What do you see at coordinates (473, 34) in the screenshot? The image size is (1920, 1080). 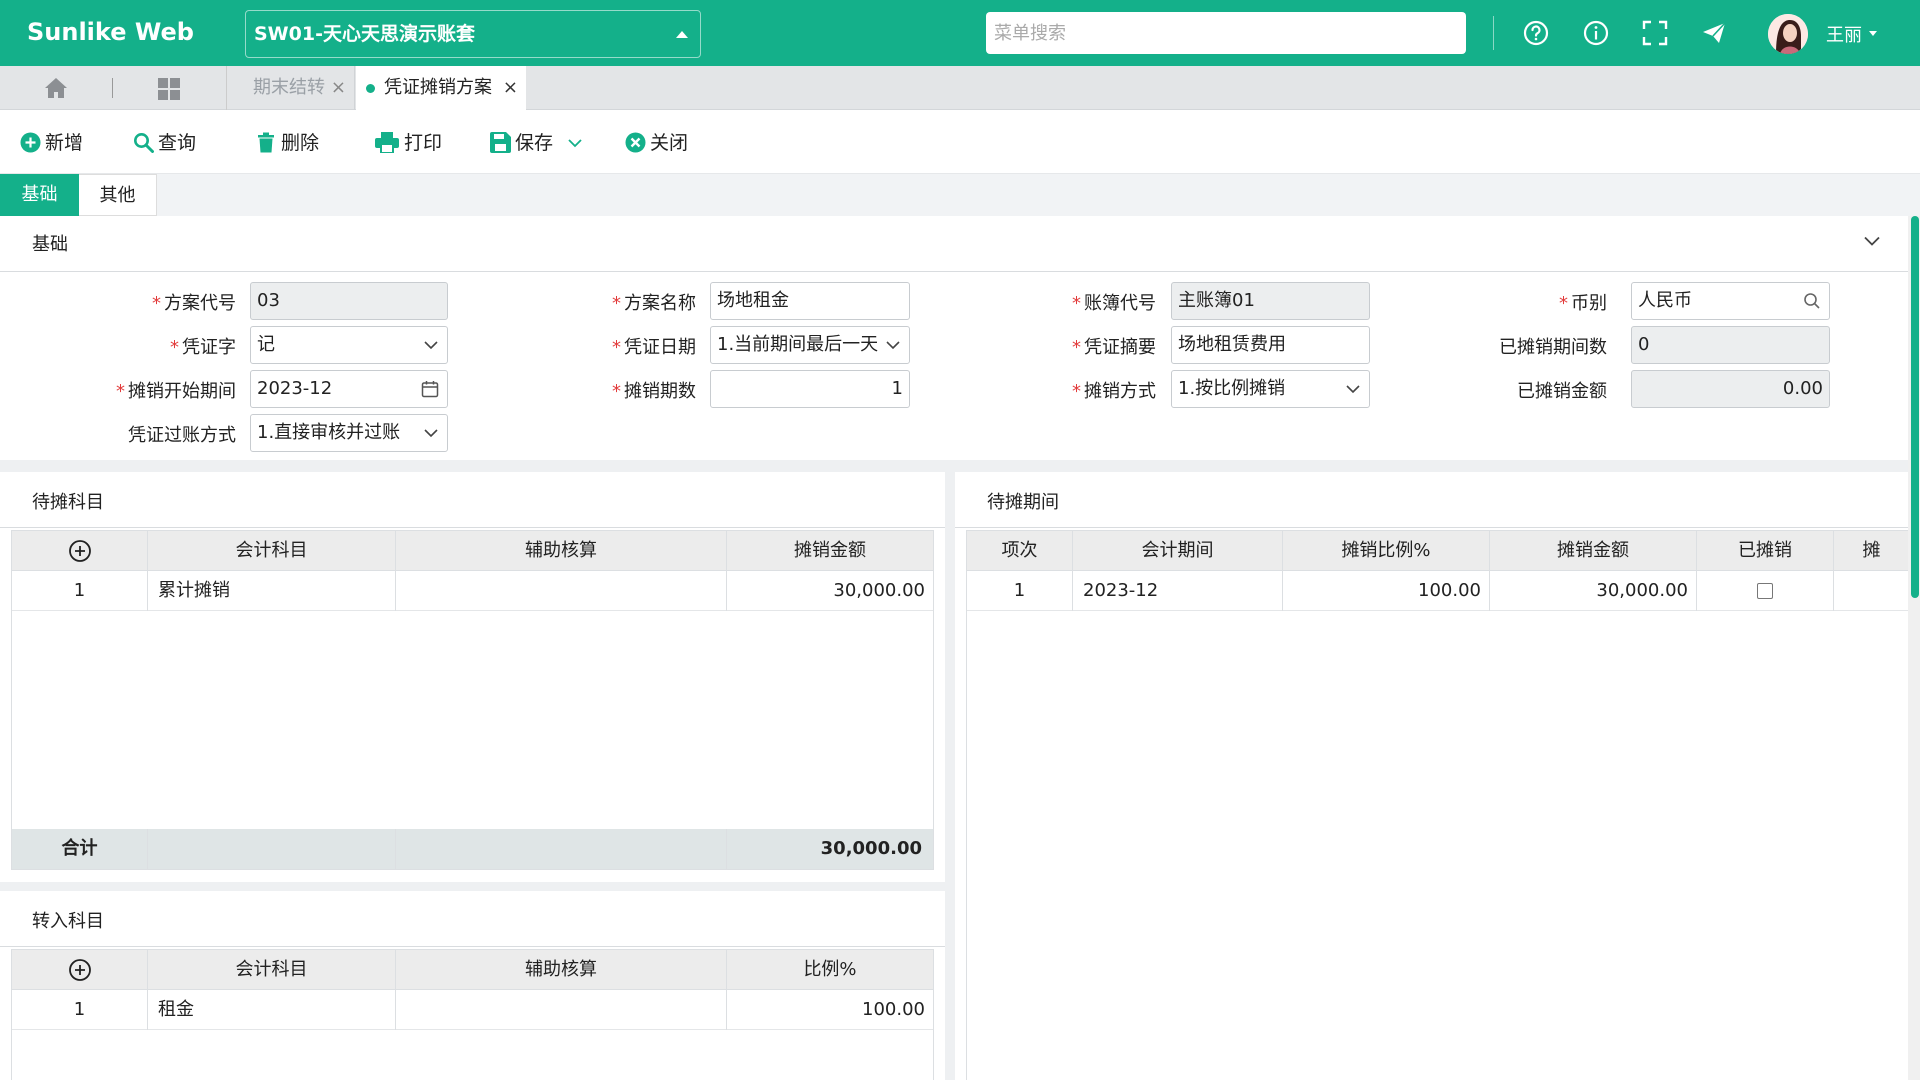 I see `account-selector: SW01-天心天思演示账套` at bounding box center [473, 34].